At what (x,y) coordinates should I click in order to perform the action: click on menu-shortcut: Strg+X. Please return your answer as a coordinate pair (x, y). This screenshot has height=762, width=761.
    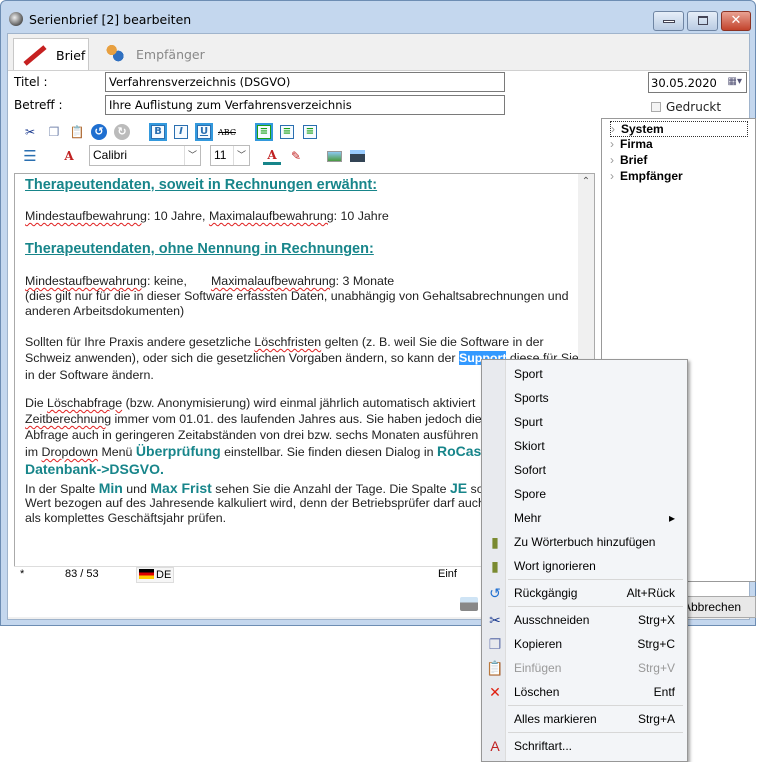
    Looking at the image, I should click on (656, 620).